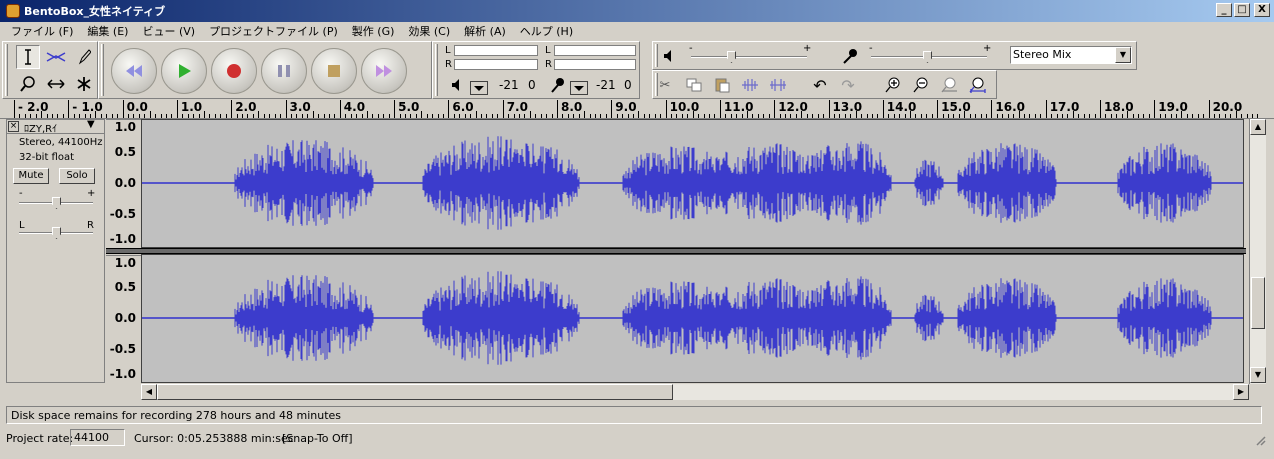  I want to click on multi-tool, so click(84, 84).